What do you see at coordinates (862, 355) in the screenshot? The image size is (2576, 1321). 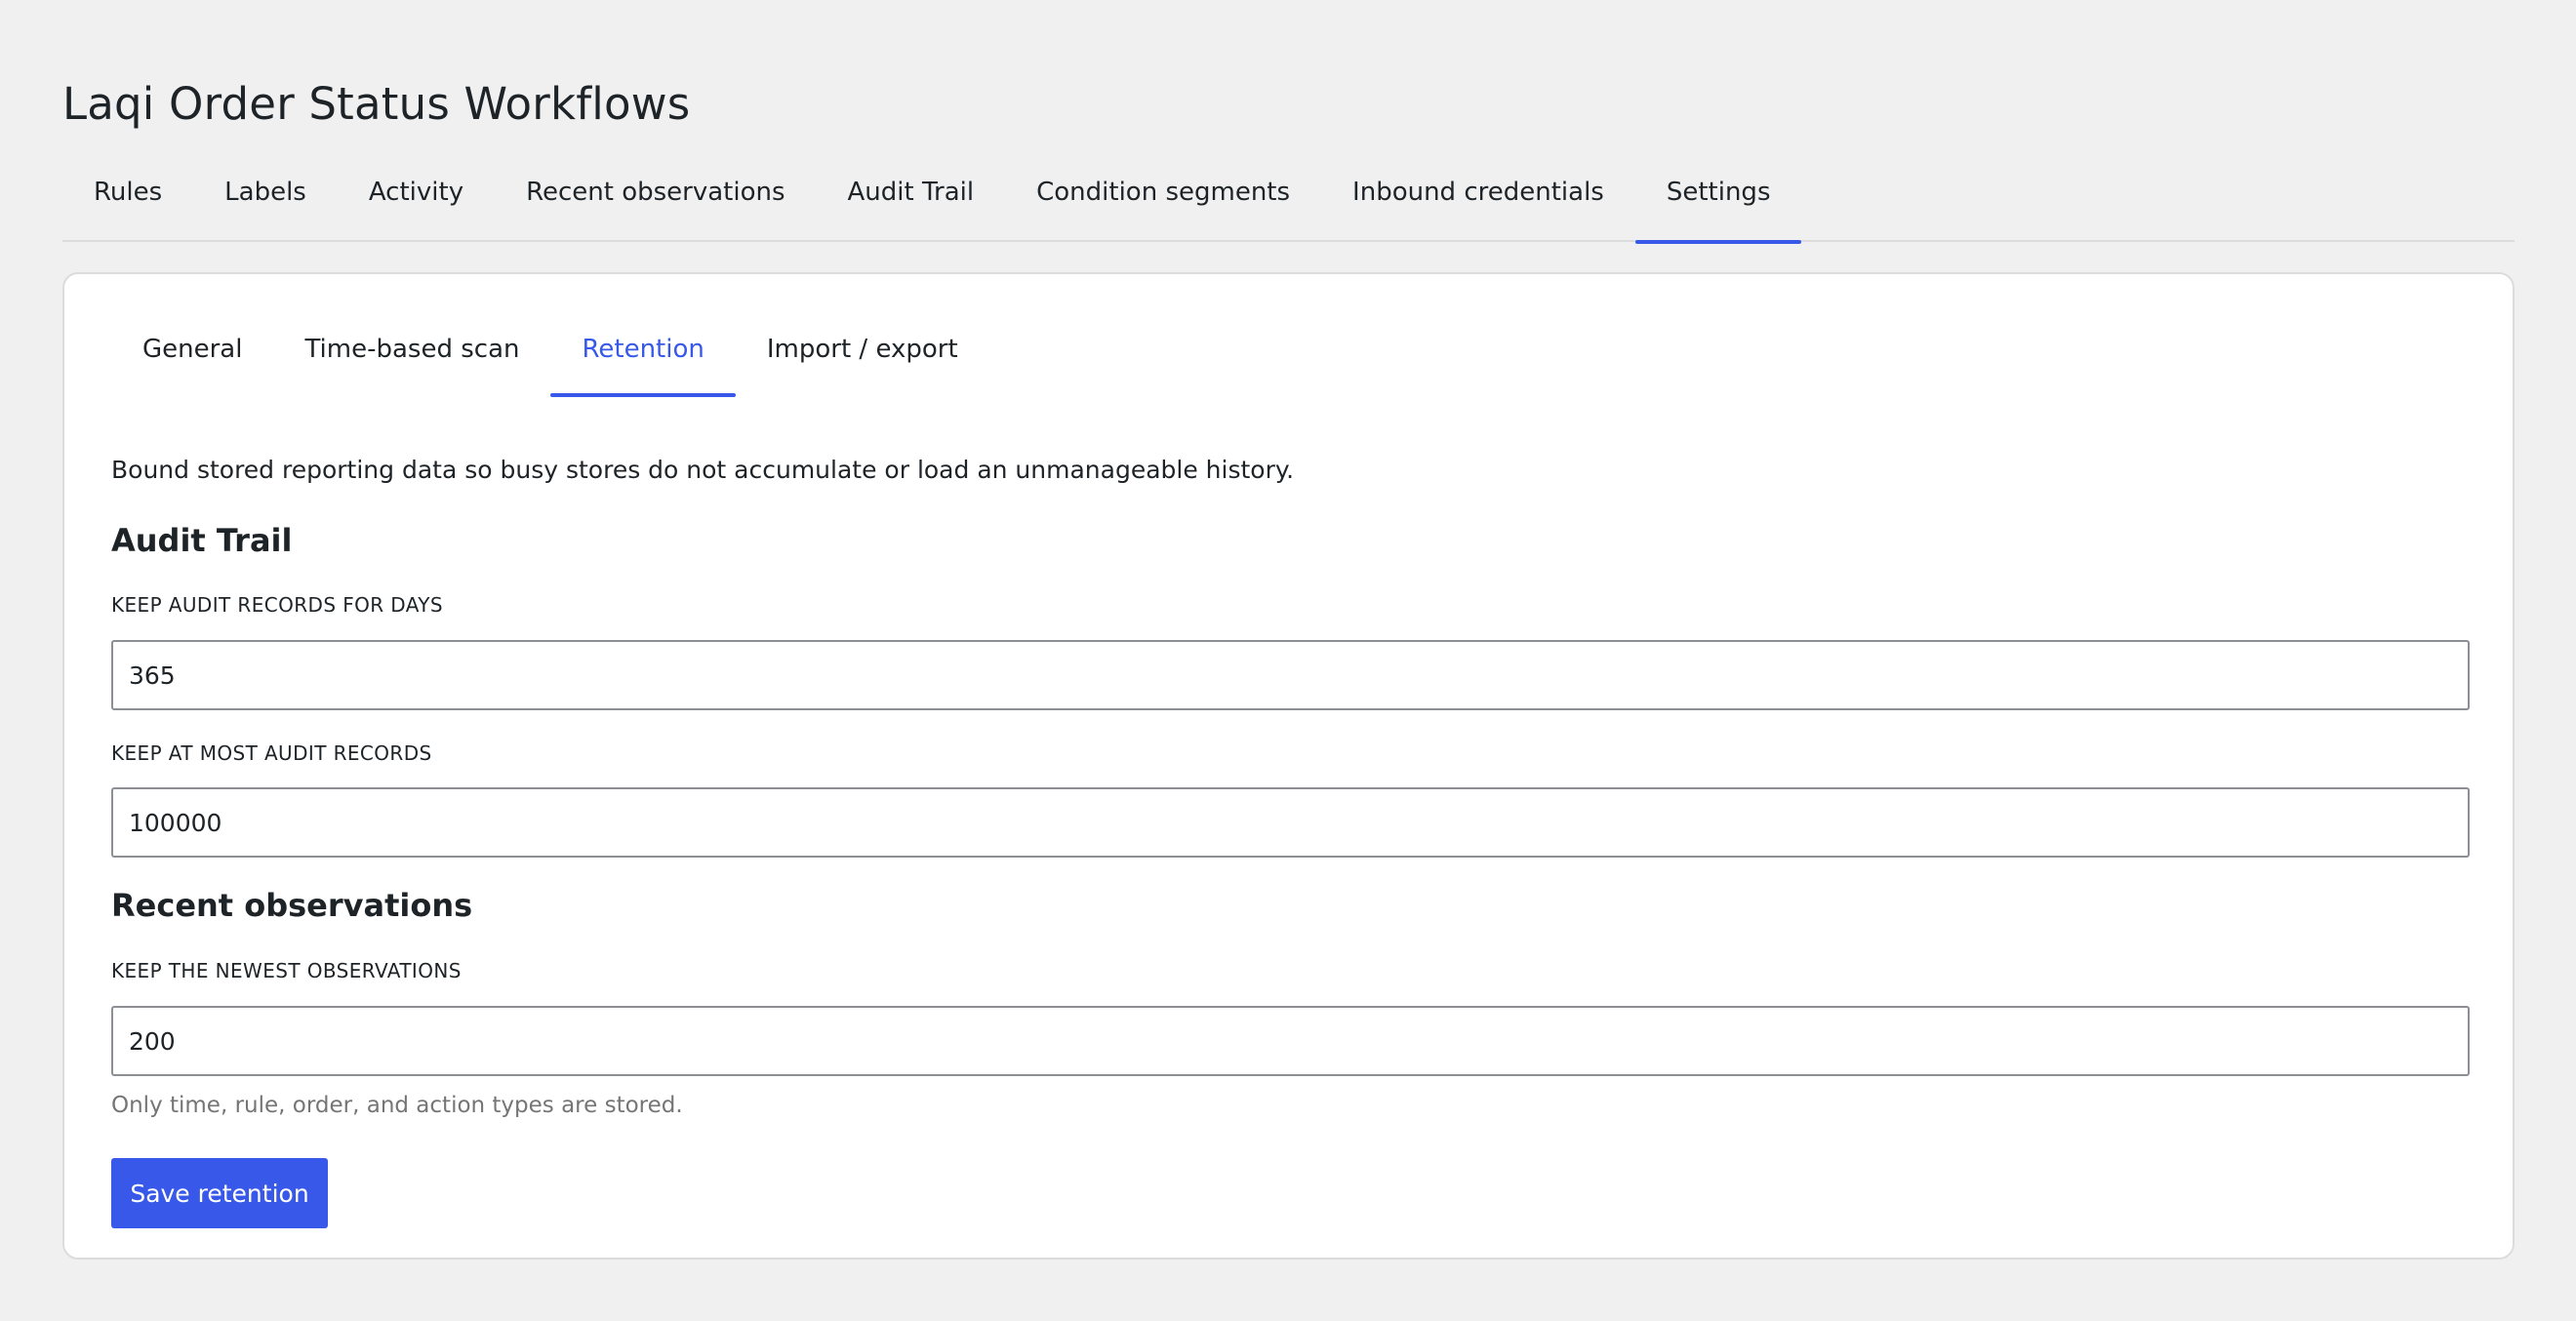 I see `subtab-import-export: Import / export` at bounding box center [862, 355].